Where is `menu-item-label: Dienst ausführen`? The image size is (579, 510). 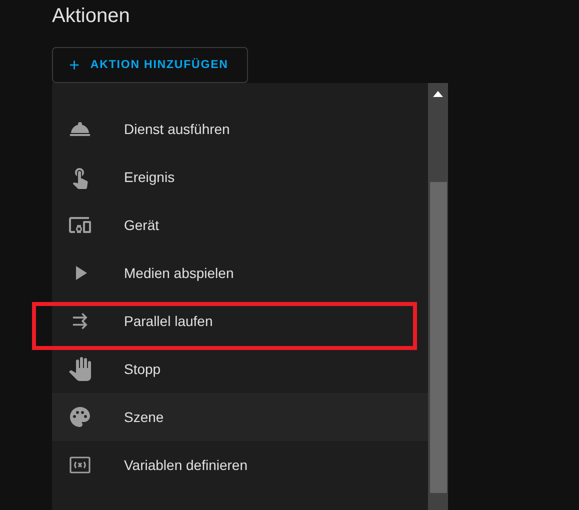 menu-item-label: Dienst ausführen is located at coordinates (177, 129).